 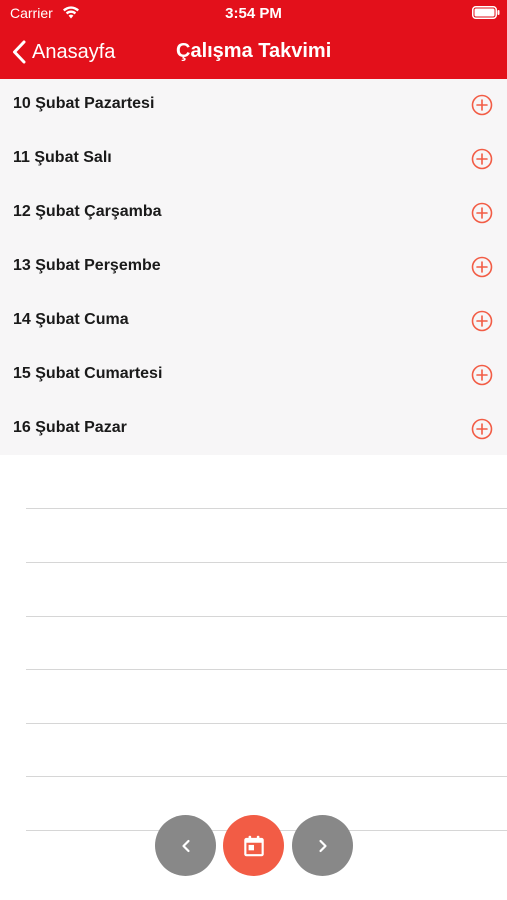 I want to click on page-title: Çalışma Takvimi, so click(x=254, y=51).